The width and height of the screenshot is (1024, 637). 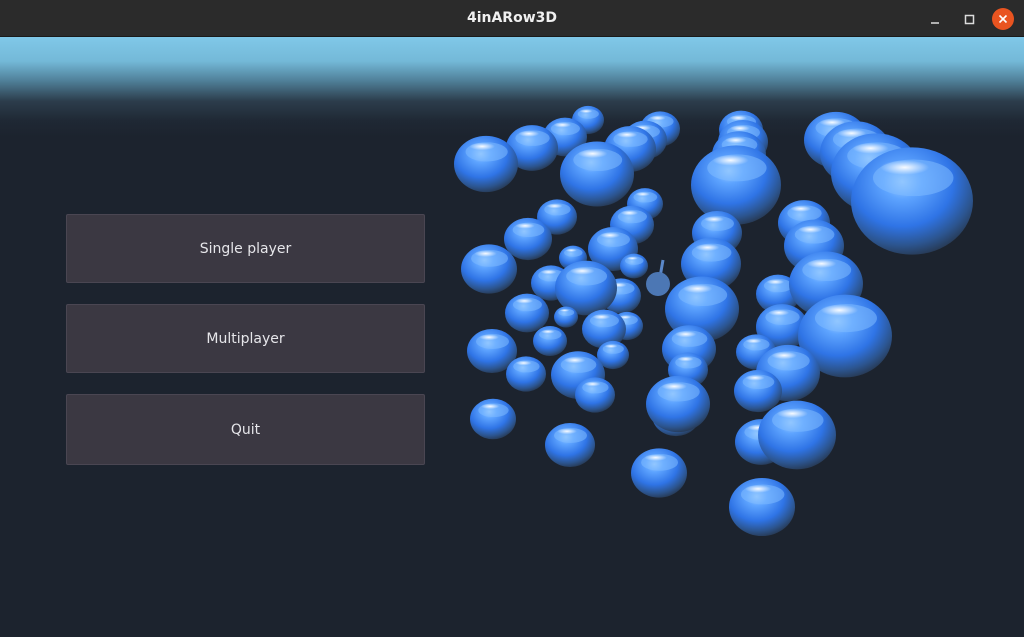 I want to click on close-icon, so click(x=1003, y=19).